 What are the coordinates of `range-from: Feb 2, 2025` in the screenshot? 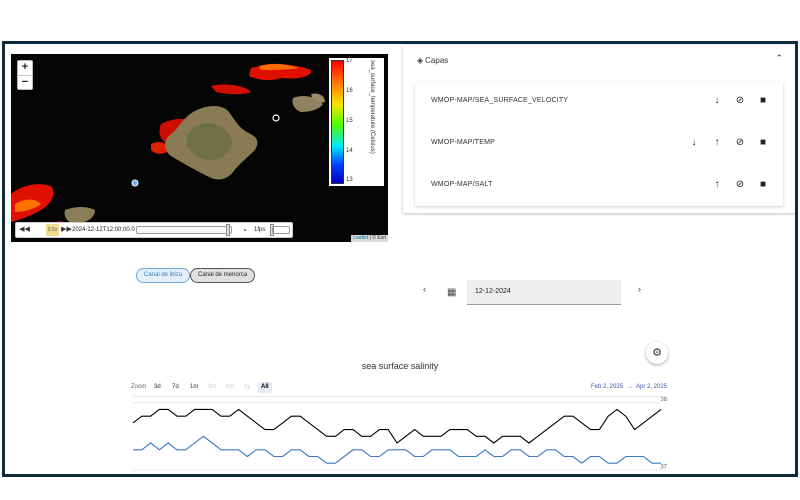 It's located at (607, 387).